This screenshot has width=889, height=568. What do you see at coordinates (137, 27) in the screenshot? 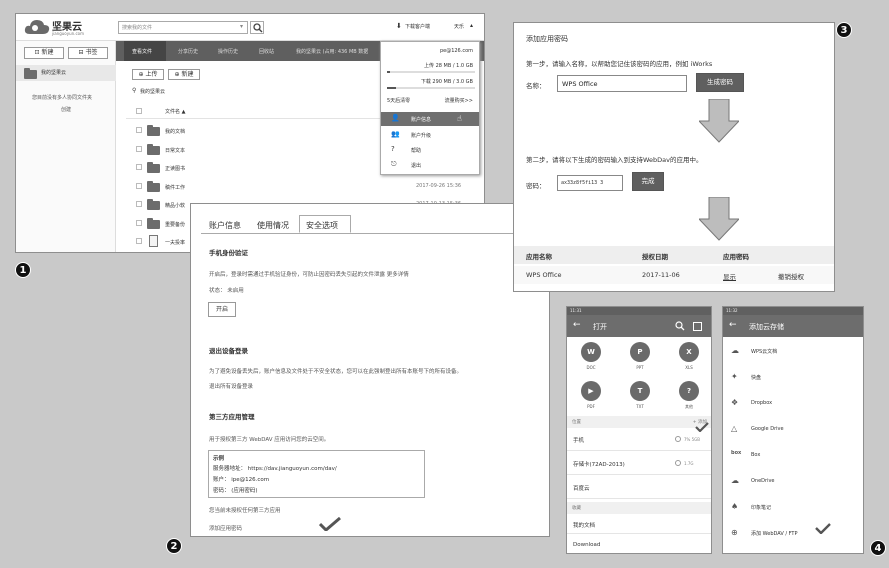
I see `search-input: 搜索我的文件` at bounding box center [137, 27].